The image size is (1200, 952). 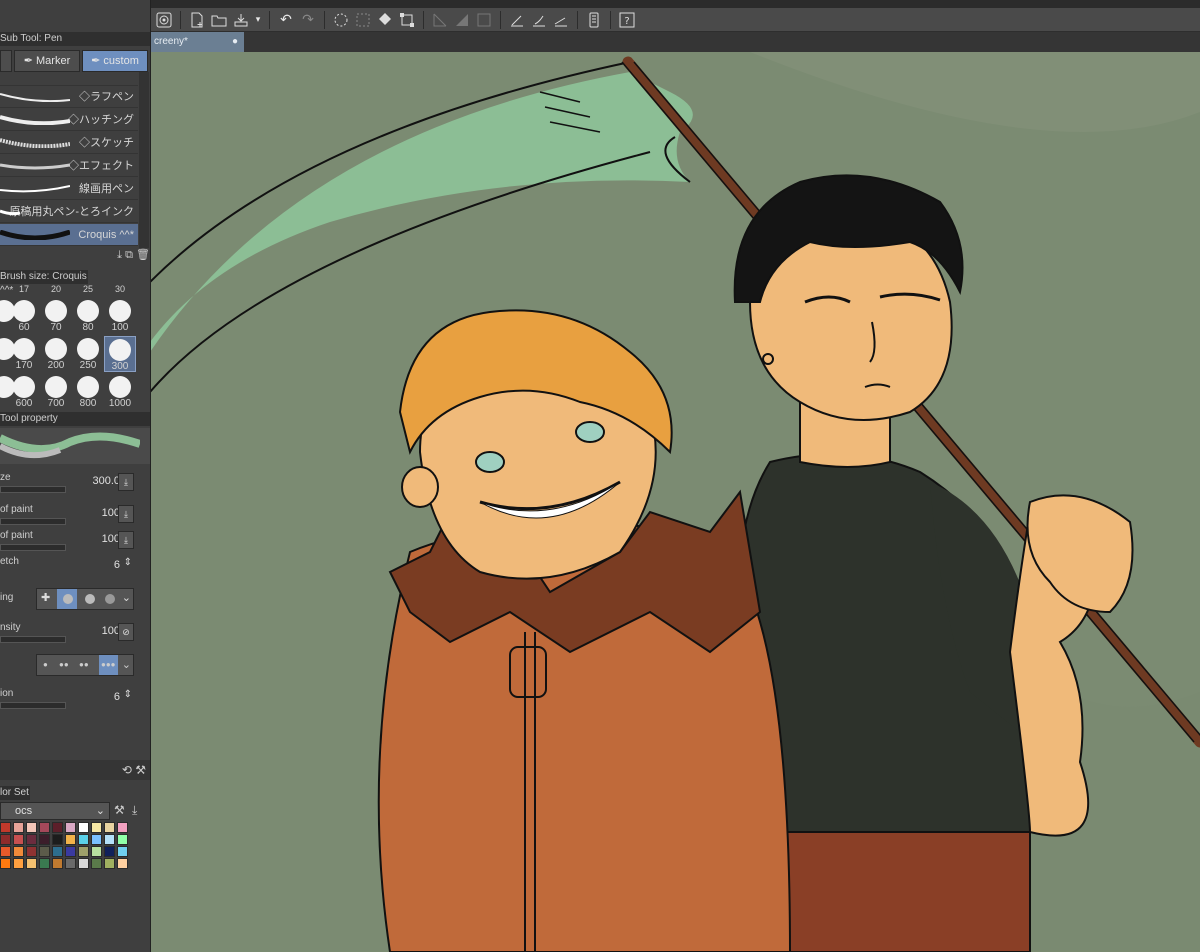 What do you see at coordinates (341, 20) in the screenshot?
I see `clear-selection-icon` at bounding box center [341, 20].